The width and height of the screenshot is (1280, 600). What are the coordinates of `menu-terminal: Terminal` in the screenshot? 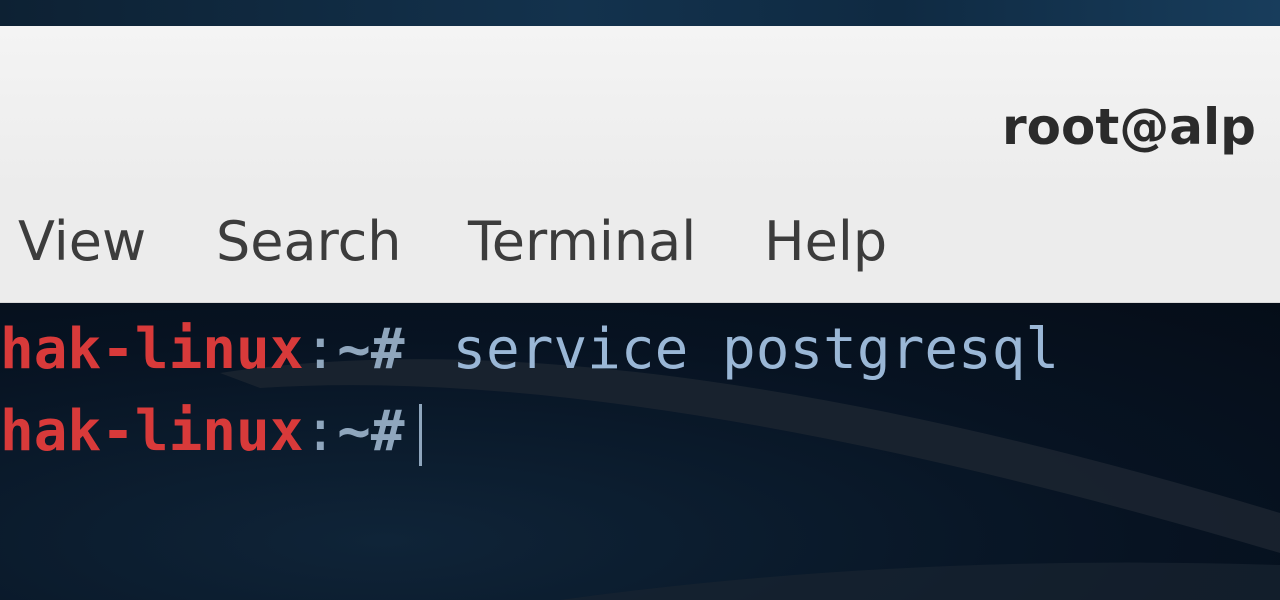 It's located at (582, 241).